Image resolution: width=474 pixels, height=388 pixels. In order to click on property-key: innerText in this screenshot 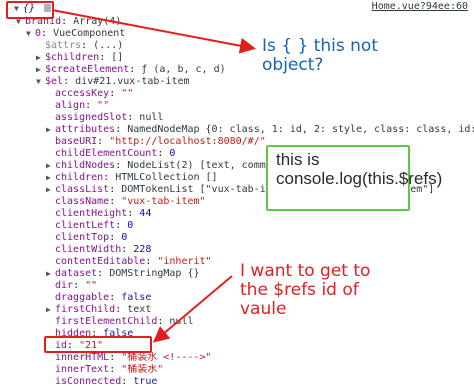, I will do `click(82, 369)`.